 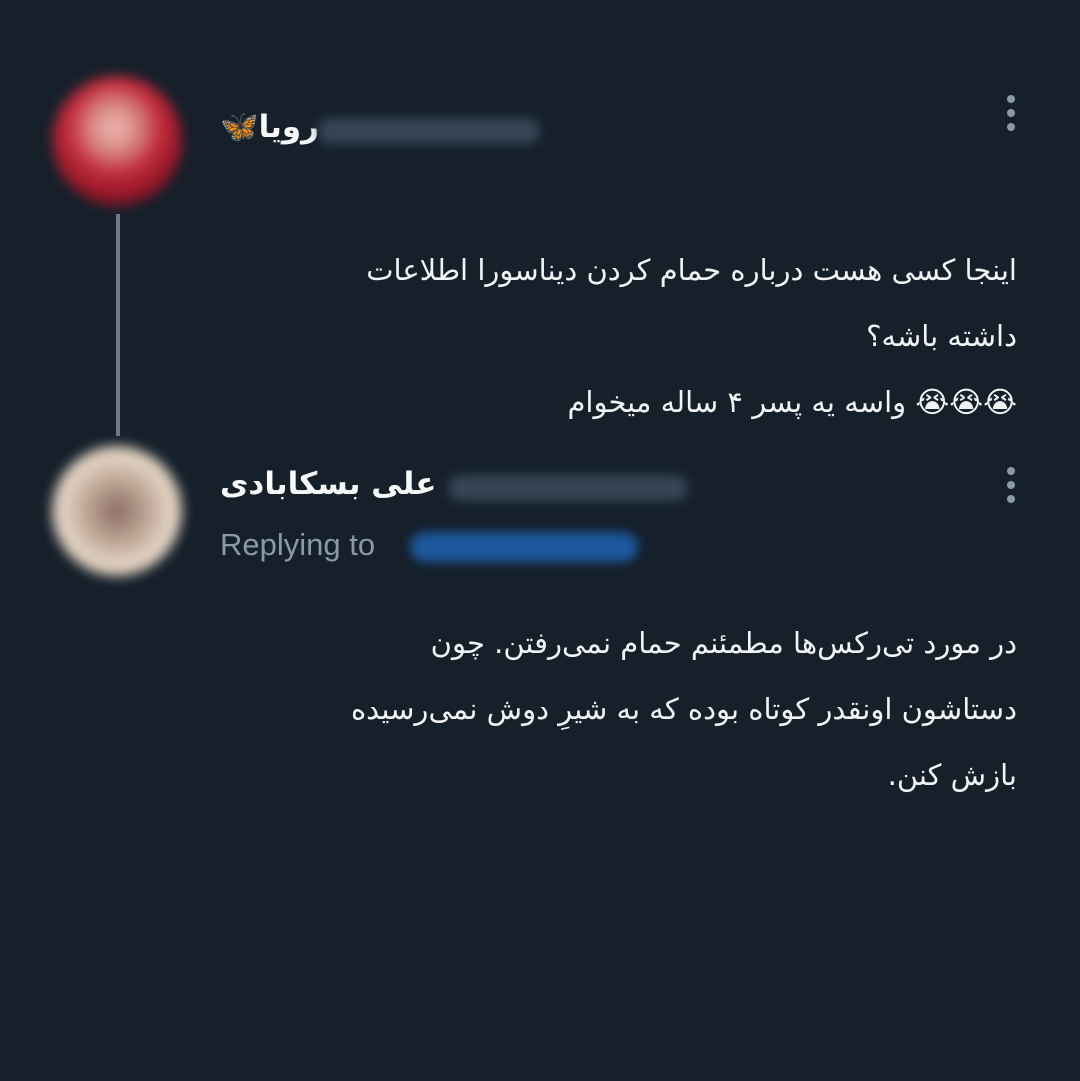 I want to click on replying-to-handle-blurred, so click(x=524, y=547).